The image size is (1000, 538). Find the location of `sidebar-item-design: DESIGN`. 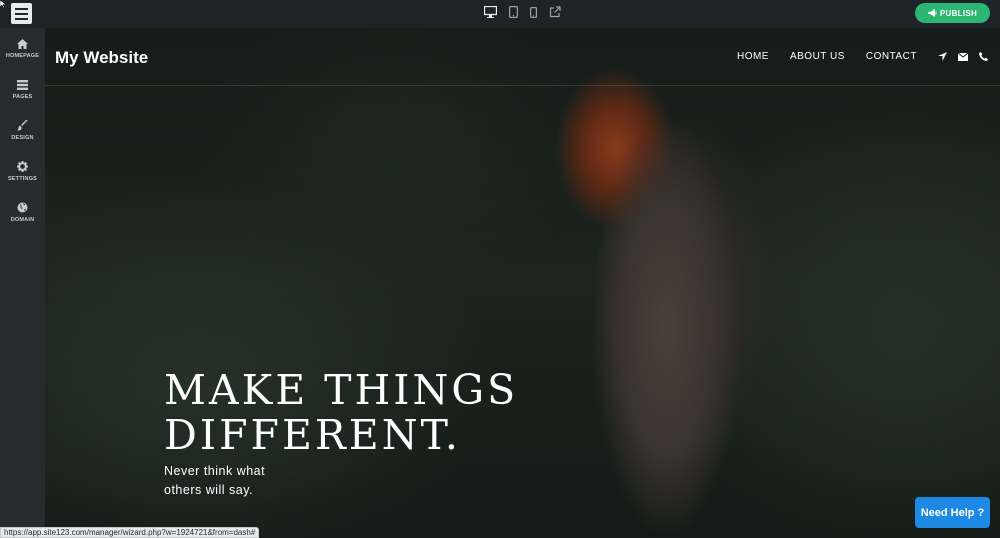

sidebar-item-design: DESIGN is located at coordinates (22, 130).